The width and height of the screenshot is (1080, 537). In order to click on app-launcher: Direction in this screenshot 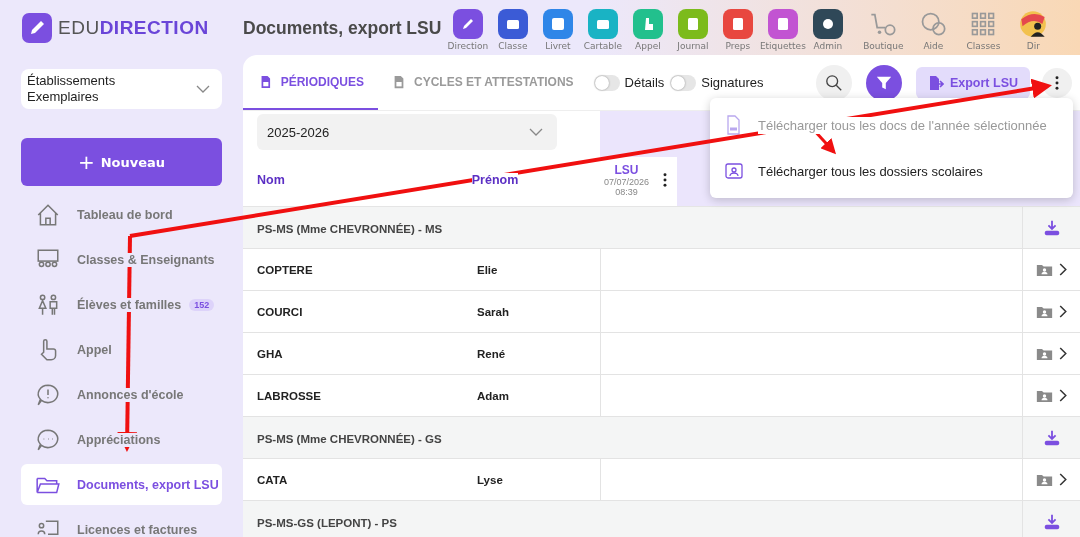, I will do `click(468, 29)`.